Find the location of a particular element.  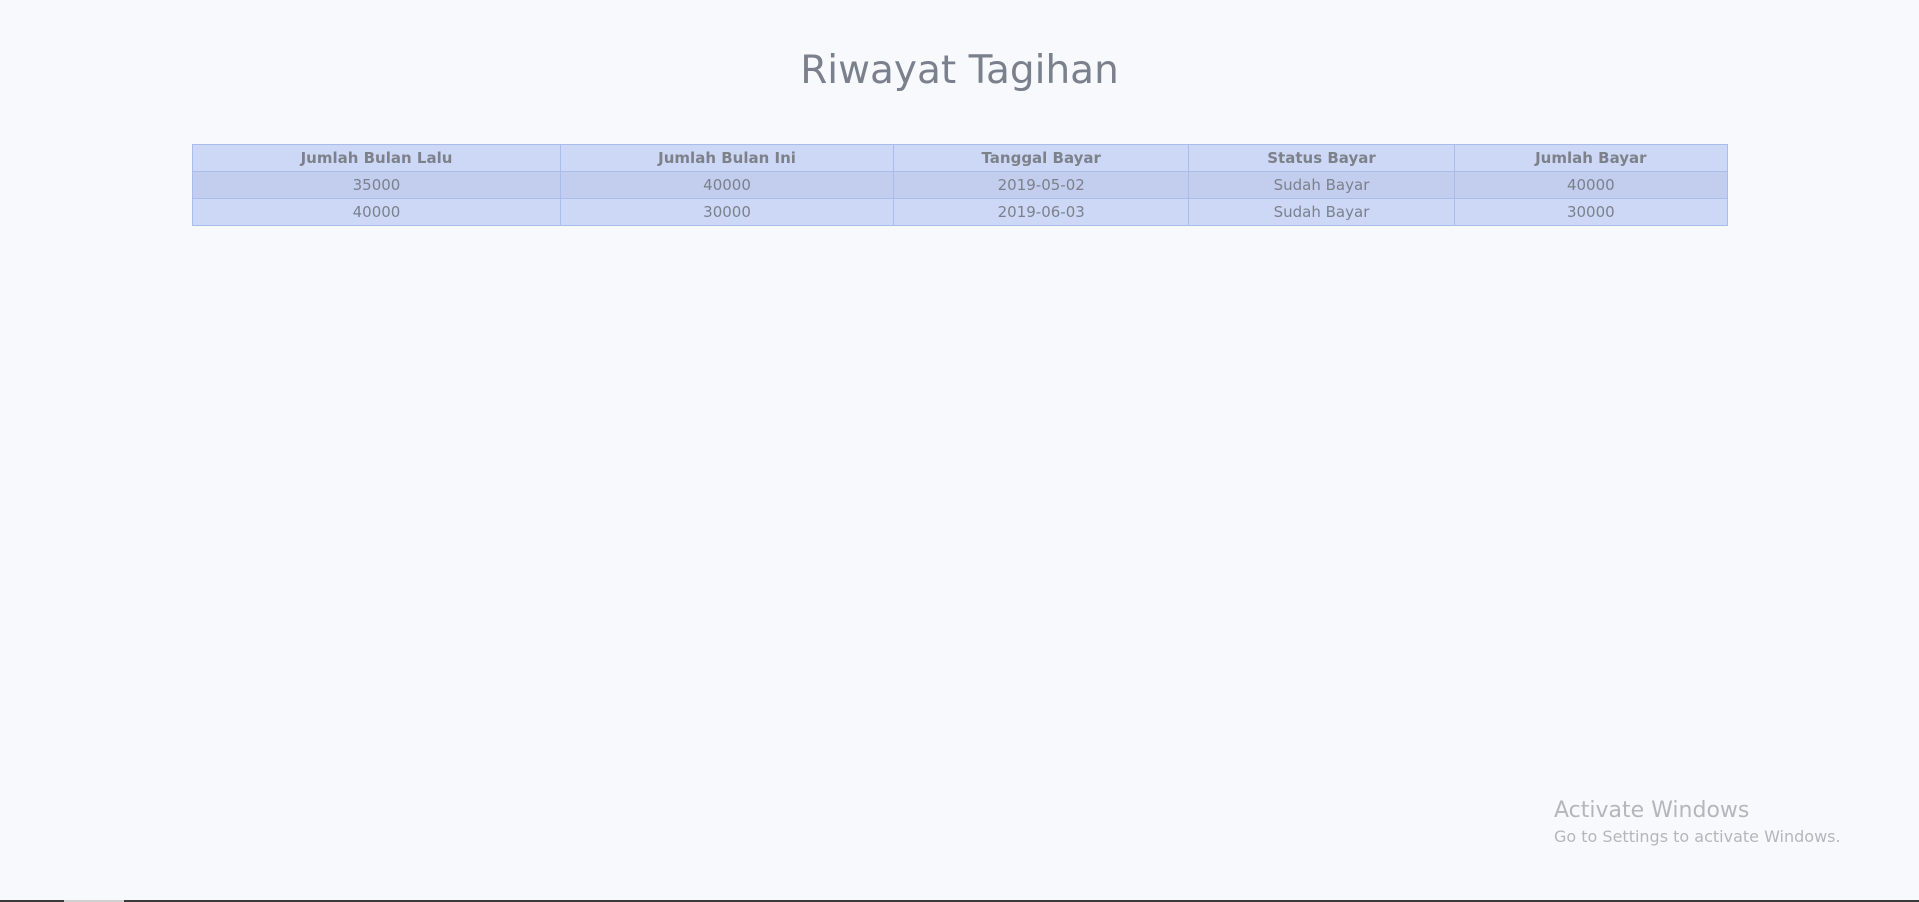

cell-payment-amount: 40000 is located at coordinates (1591, 185).